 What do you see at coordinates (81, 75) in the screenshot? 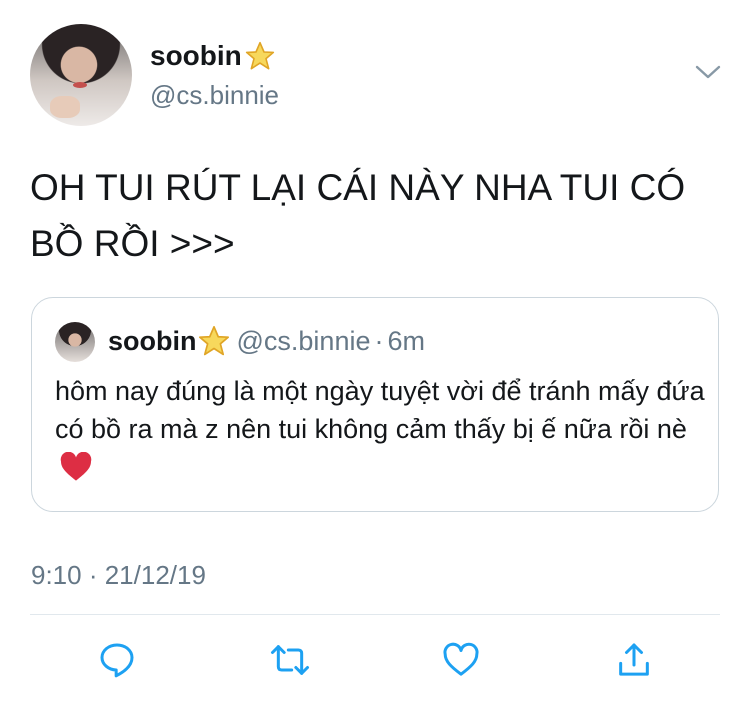
I see `author-avatar` at bounding box center [81, 75].